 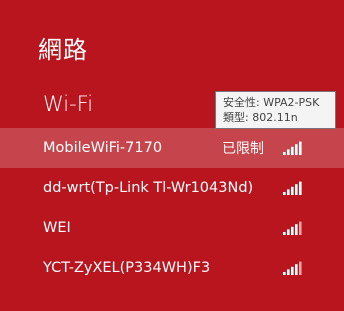 I want to click on network-item-dd-wrt: dd-wrt(Tp-Link Tl-Wr1043Nd), so click(x=172, y=188).